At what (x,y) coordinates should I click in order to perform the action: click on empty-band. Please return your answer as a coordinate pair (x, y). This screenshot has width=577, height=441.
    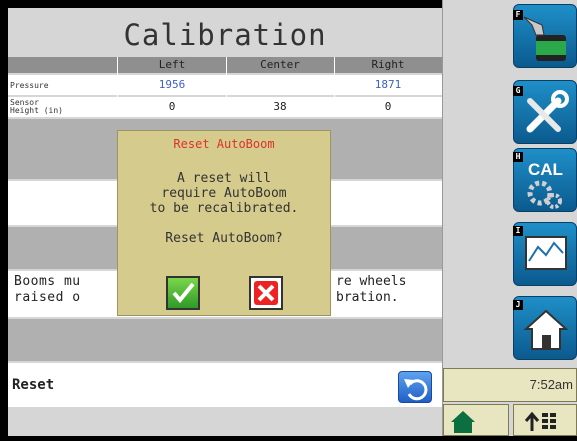
    Looking at the image, I should click on (225, 340).